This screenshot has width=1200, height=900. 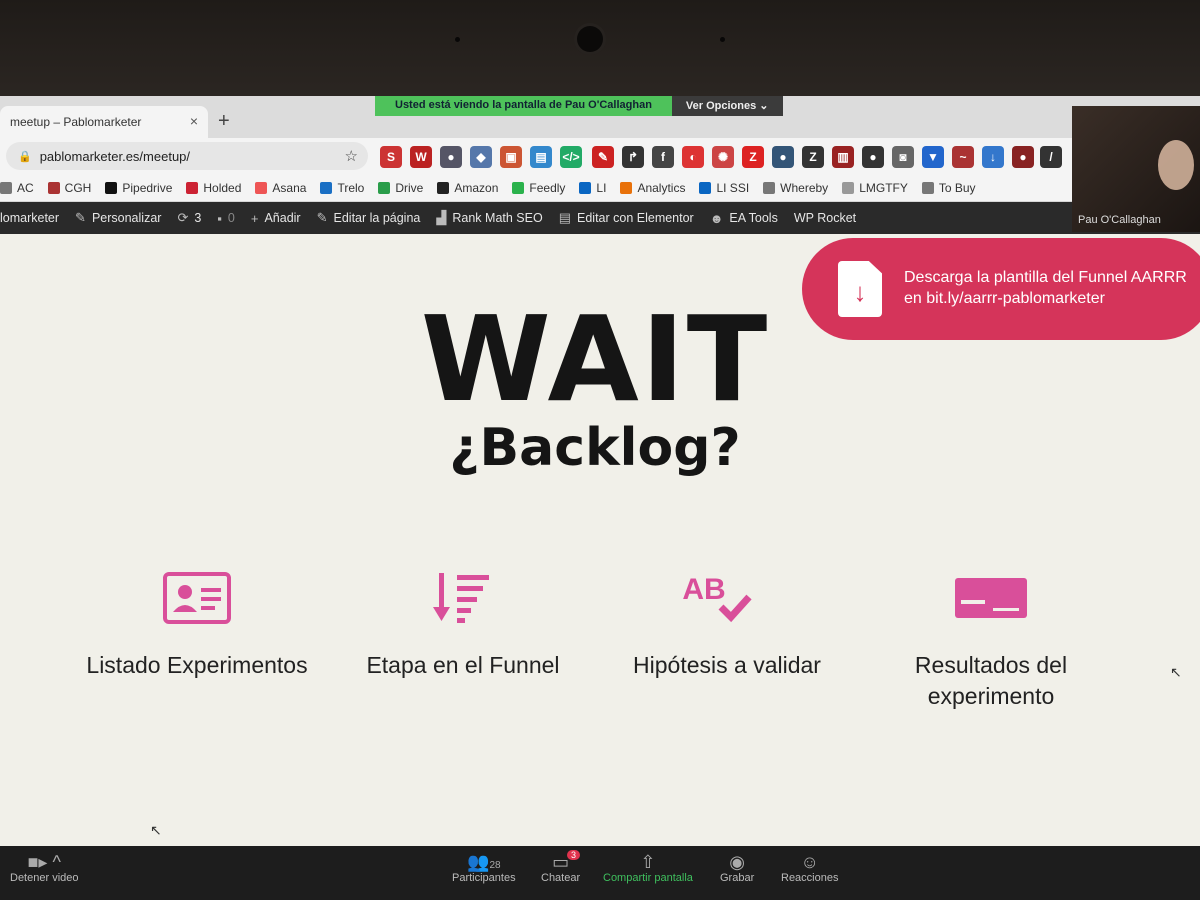 I want to click on new-tab-button: +, so click(x=224, y=121).